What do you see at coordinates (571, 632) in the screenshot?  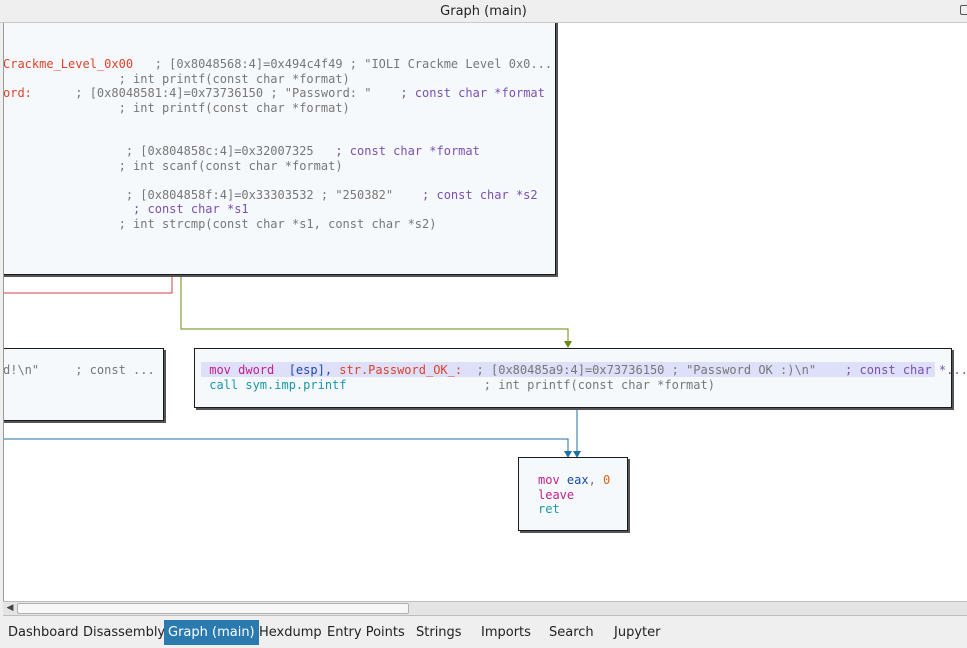 I see `tab-search: Search` at bounding box center [571, 632].